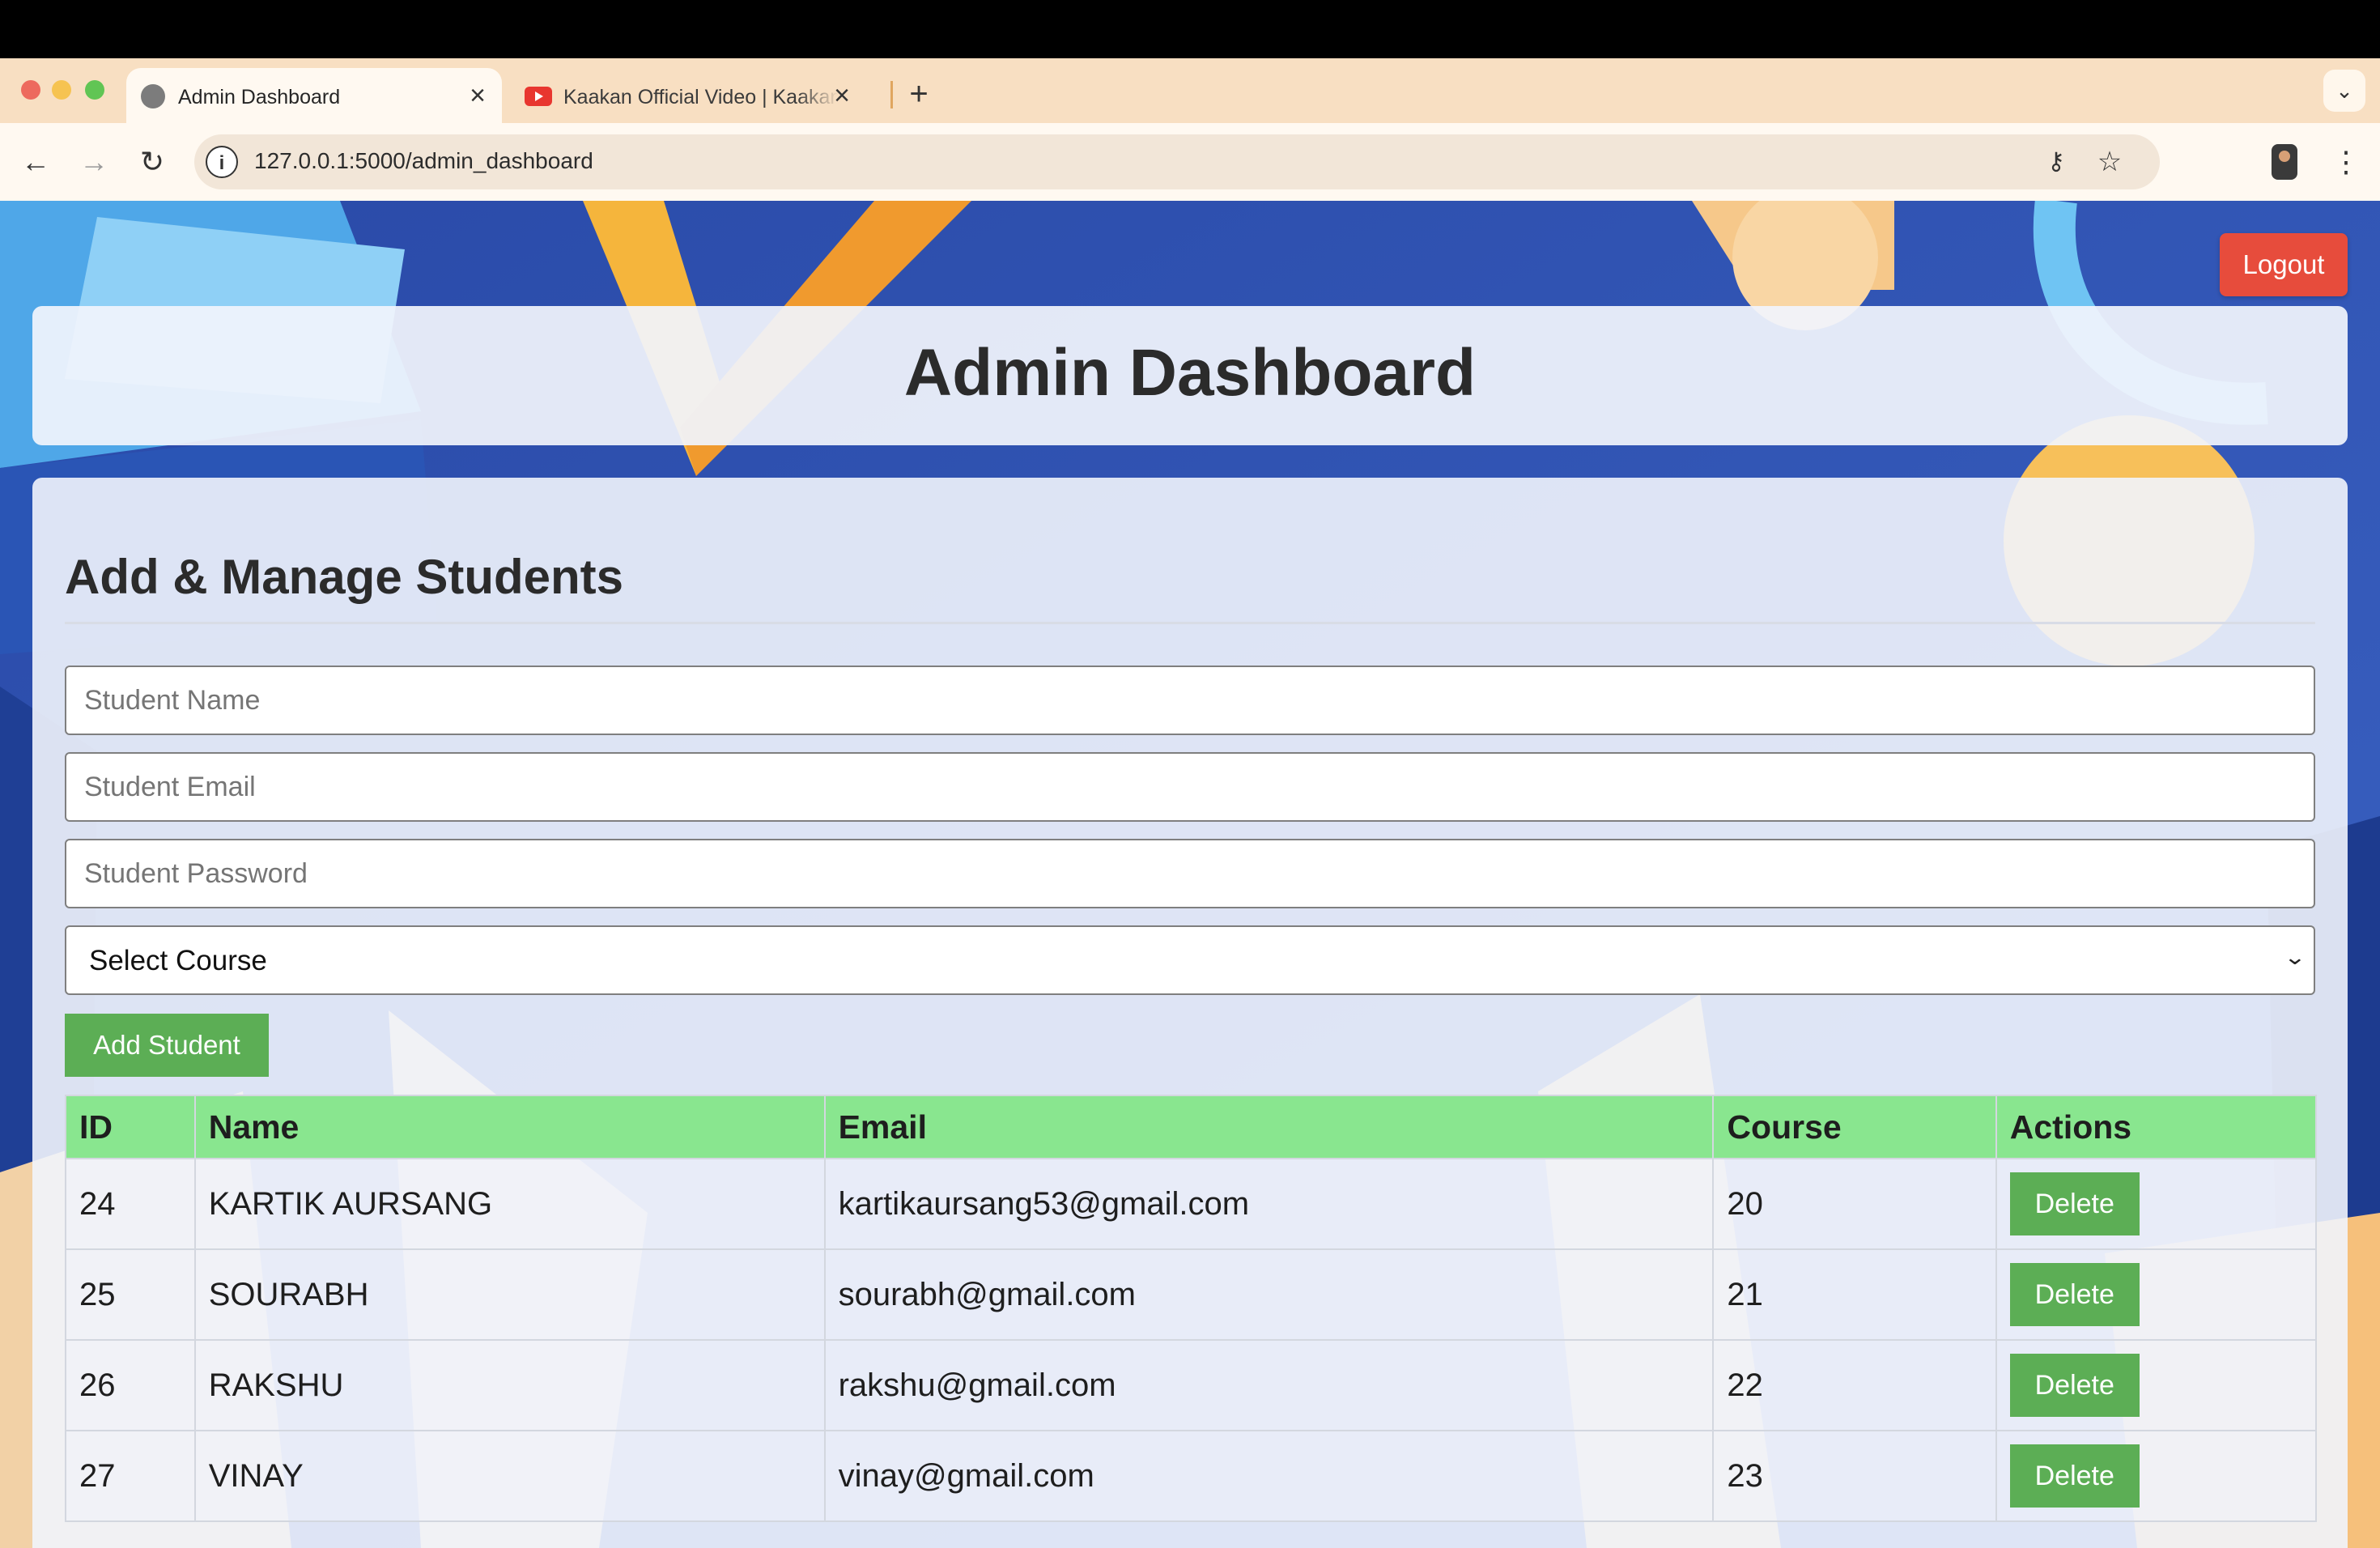 The height and width of the screenshot is (1548, 2380). I want to click on header-card: Admin Dashboard, so click(1190, 375).